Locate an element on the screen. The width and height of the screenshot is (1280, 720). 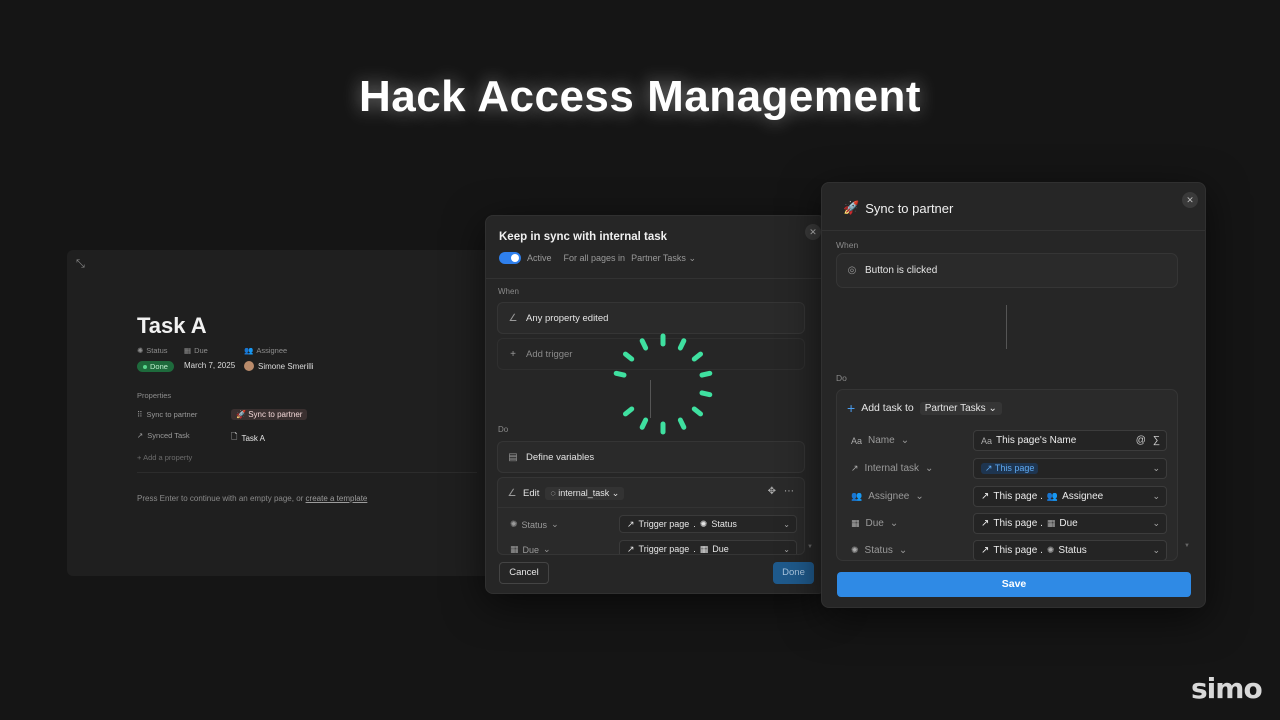
due-header: ▦ Due is located at coordinates (196, 350).